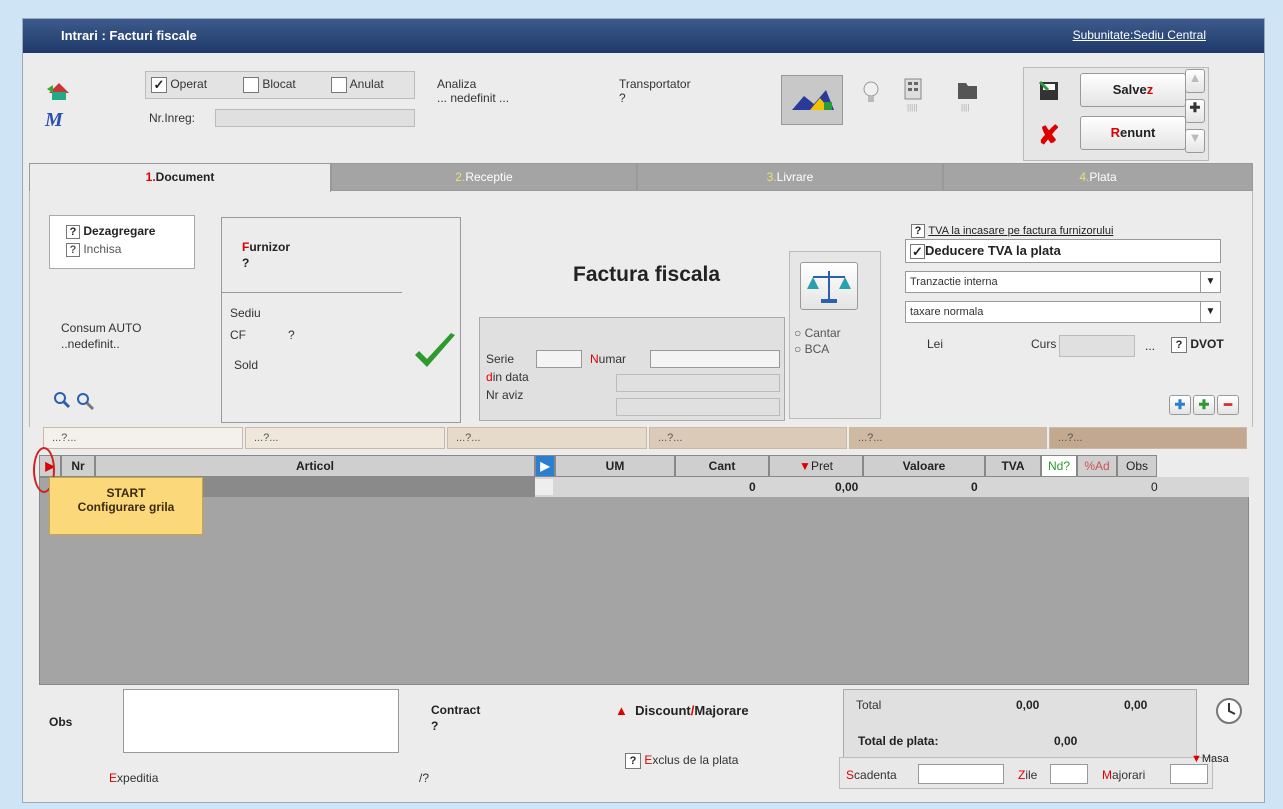  I want to click on deducere-tva-checkbox: ✓ Deducere TVA la plata, so click(1063, 251).